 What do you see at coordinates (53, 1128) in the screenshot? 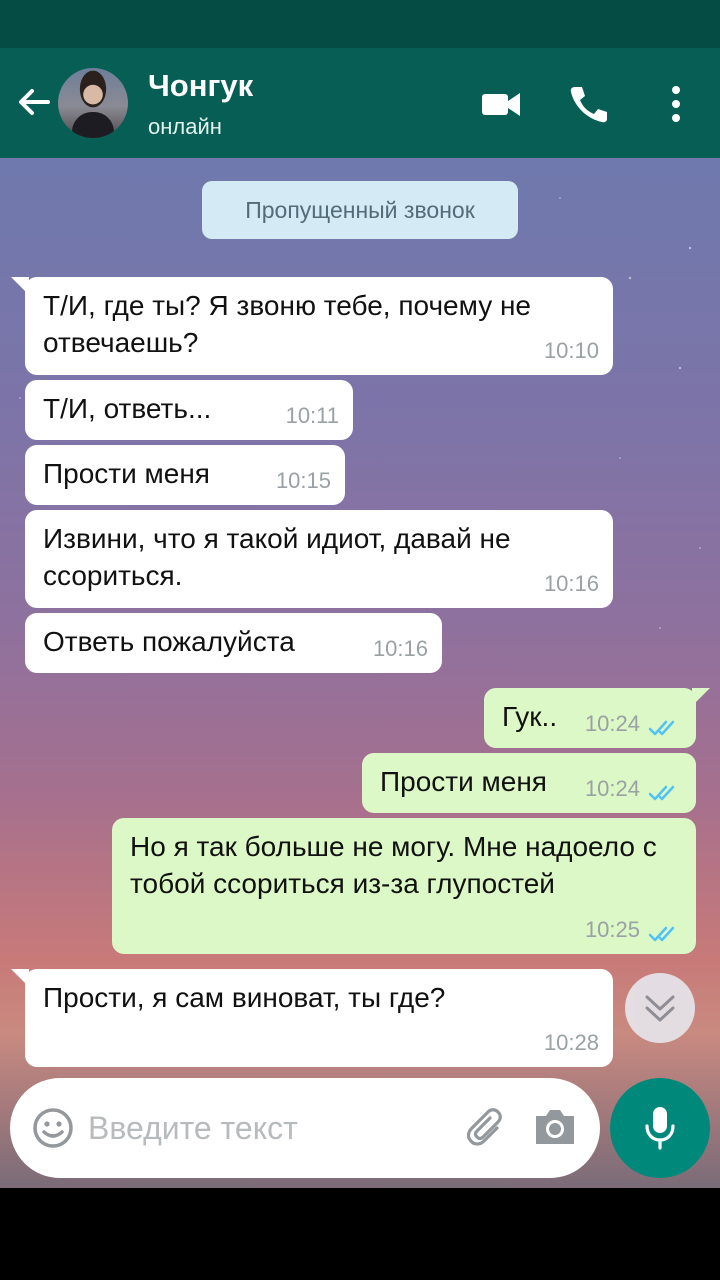
I see `emoji-icon` at bounding box center [53, 1128].